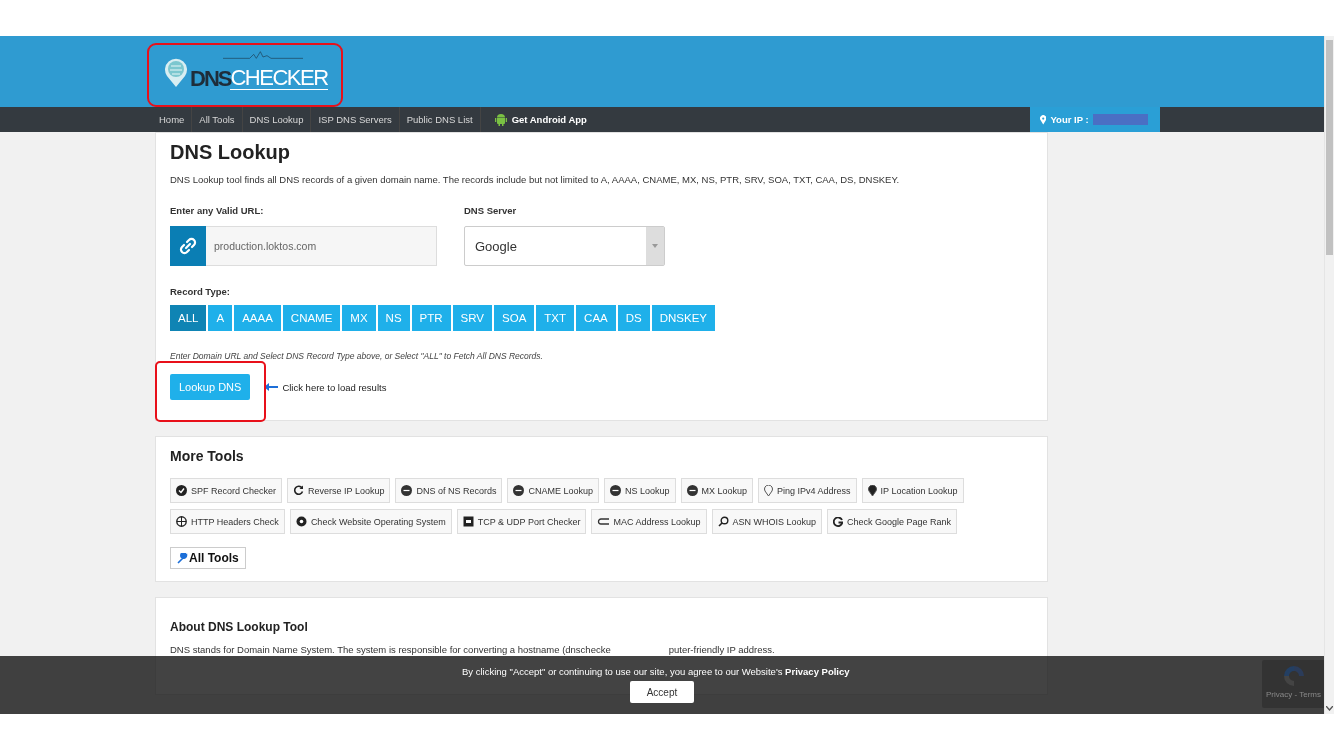 The image size is (1334, 750). I want to click on tool-link: Reverse IP Lookup, so click(339, 490).